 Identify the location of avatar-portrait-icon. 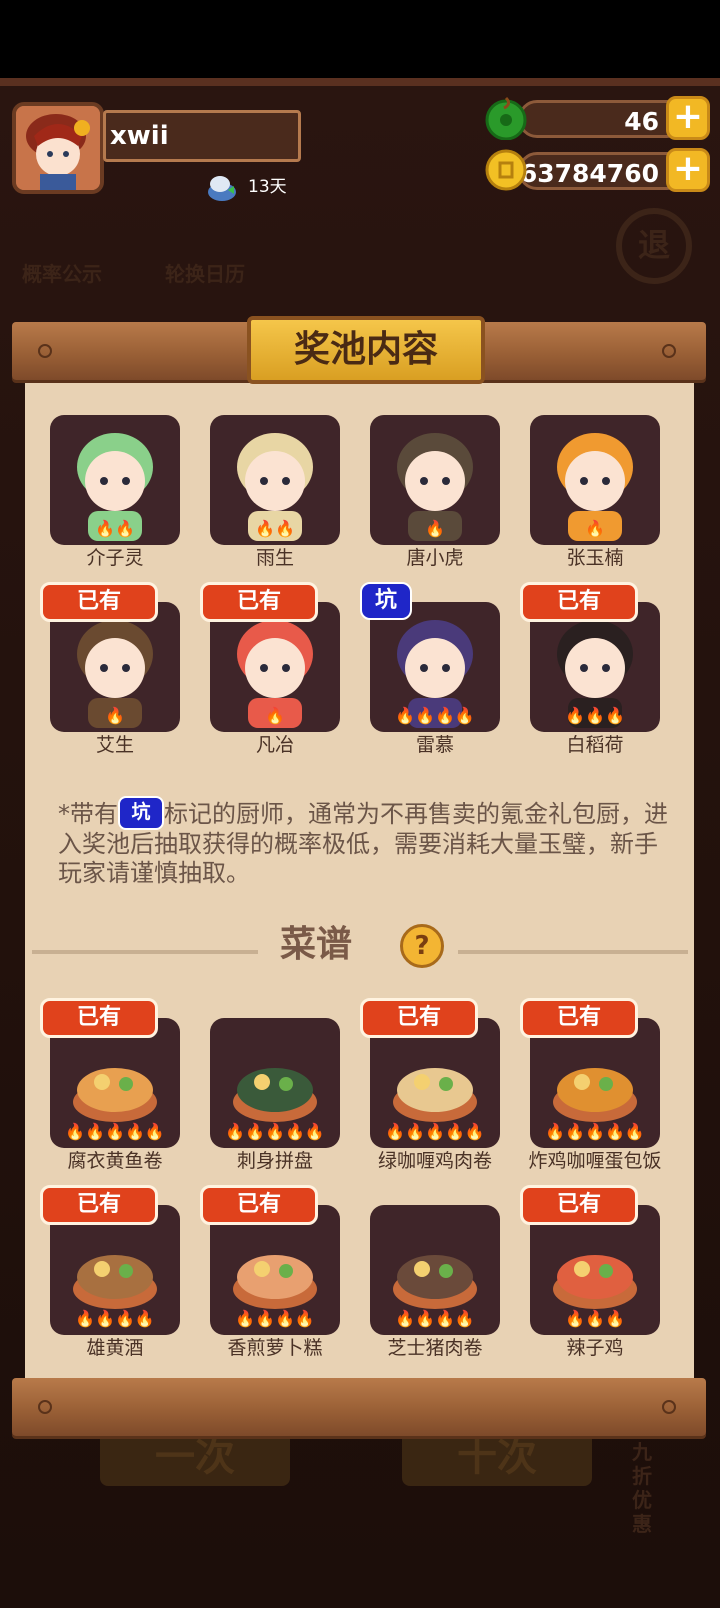
(58, 148).